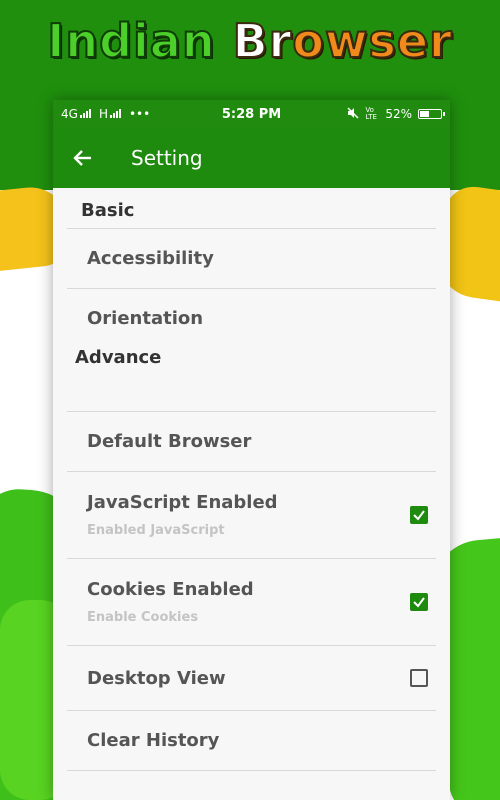 This screenshot has height=800, width=500. Describe the element at coordinates (143, 617) in the screenshot. I see `setting-subtitle: Enable Cookies` at that location.